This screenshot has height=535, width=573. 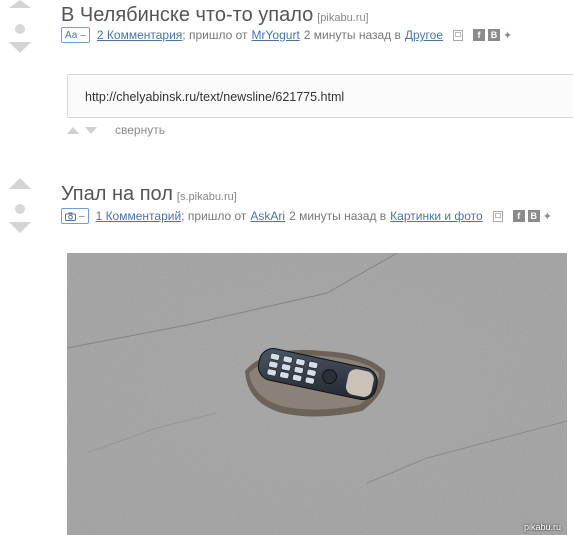 I want to click on camera-icon, so click(x=70, y=216).